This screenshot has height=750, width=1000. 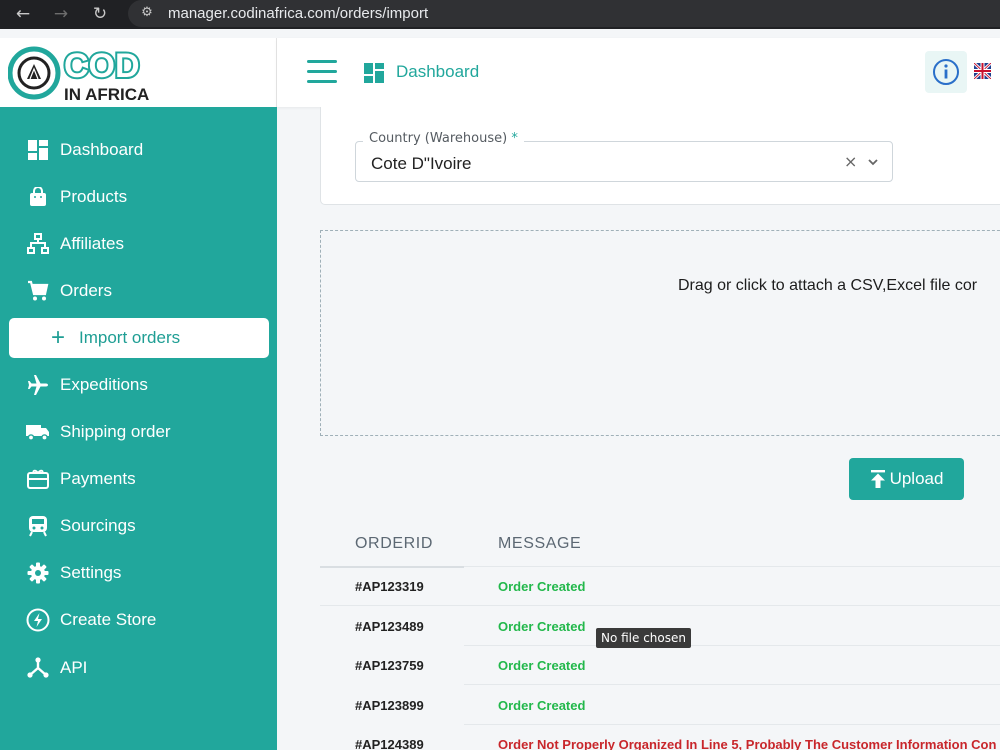 What do you see at coordinates (138, 291) in the screenshot?
I see `sidebar-item-orders: Orders` at bounding box center [138, 291].